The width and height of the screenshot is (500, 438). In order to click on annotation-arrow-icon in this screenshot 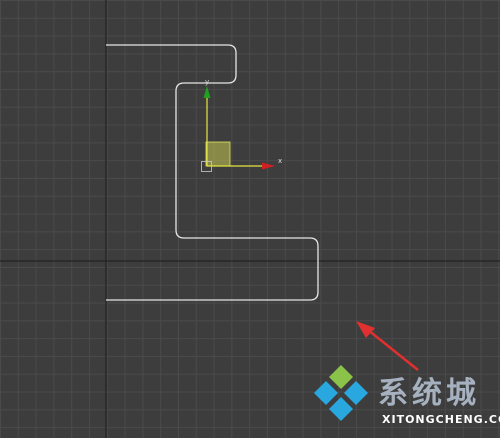, I will do `click(387, 346)`.